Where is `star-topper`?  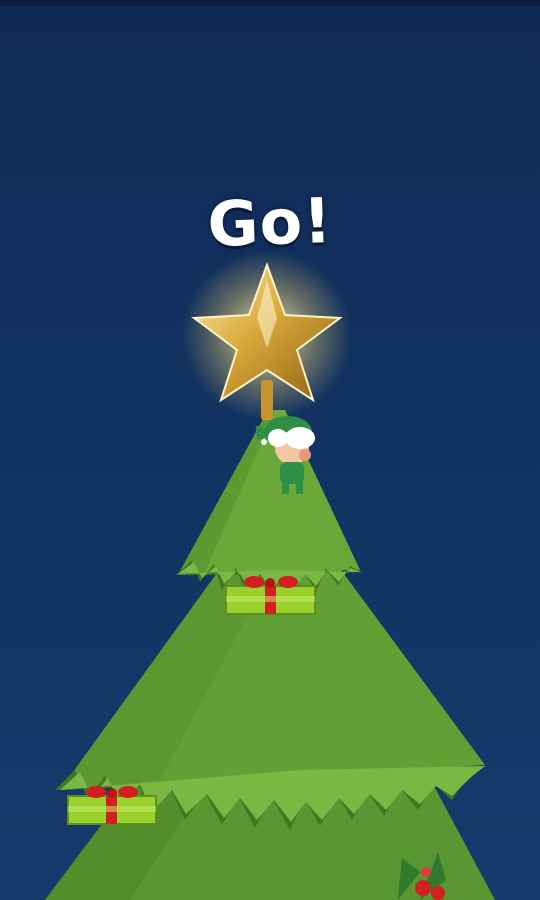
star-topper is located at coordinates (267, 335).